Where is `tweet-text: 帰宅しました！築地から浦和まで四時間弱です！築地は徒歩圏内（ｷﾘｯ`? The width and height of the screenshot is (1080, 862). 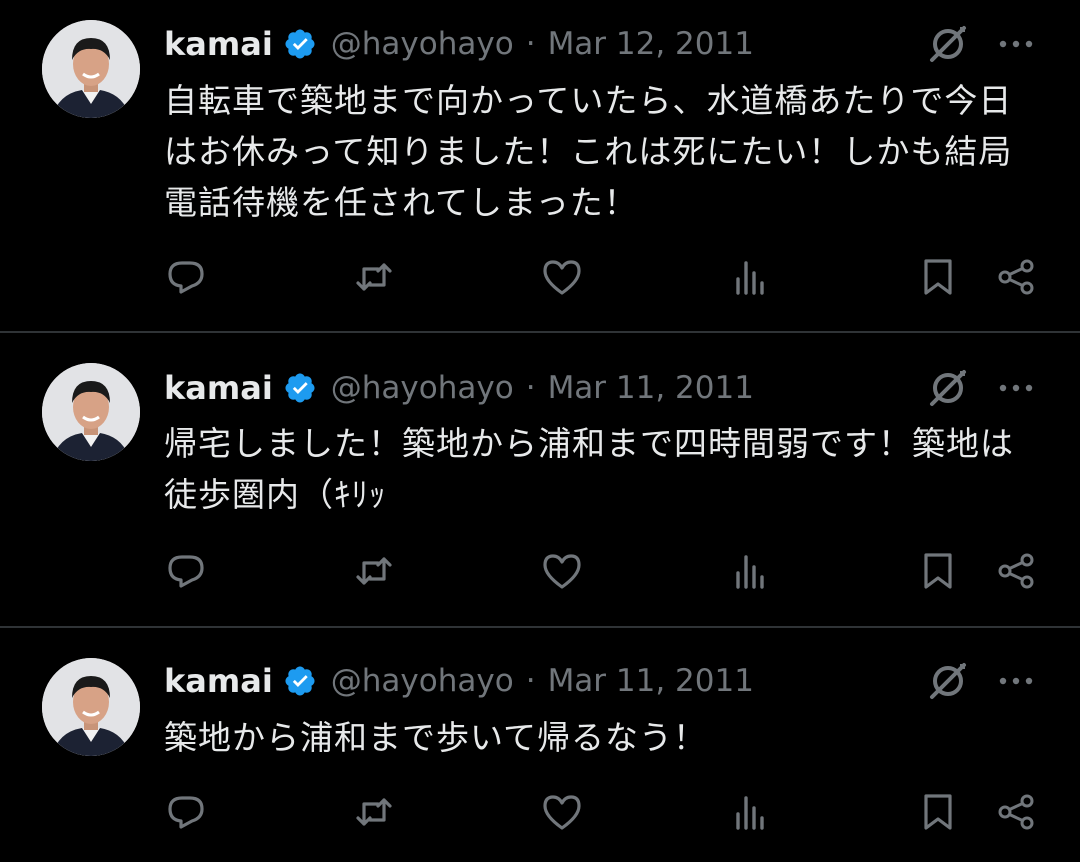
tweet-text: 帰宅しました！築地から浦和まで四時間弱です！築地は徒歩圏内（ｷﾘｯ is located at coordinates (589, 469).